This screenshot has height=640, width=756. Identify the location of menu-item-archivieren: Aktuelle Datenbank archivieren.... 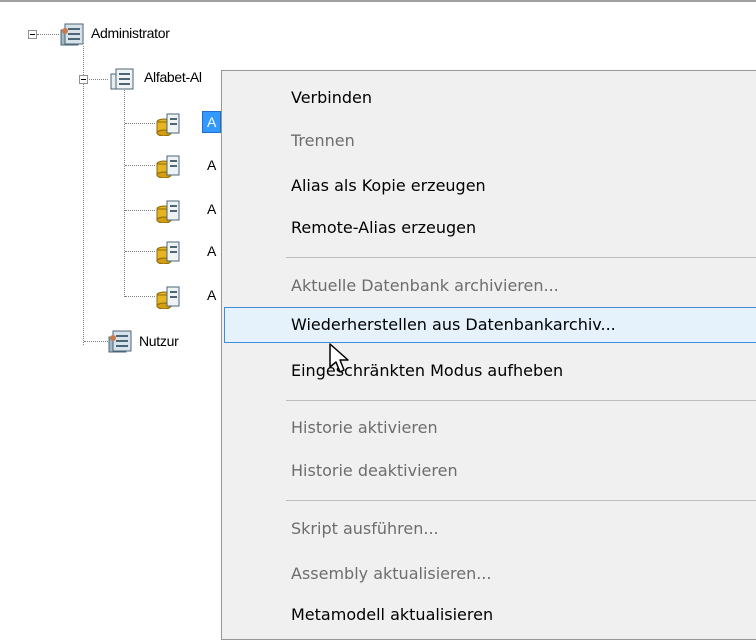
(490, 286).